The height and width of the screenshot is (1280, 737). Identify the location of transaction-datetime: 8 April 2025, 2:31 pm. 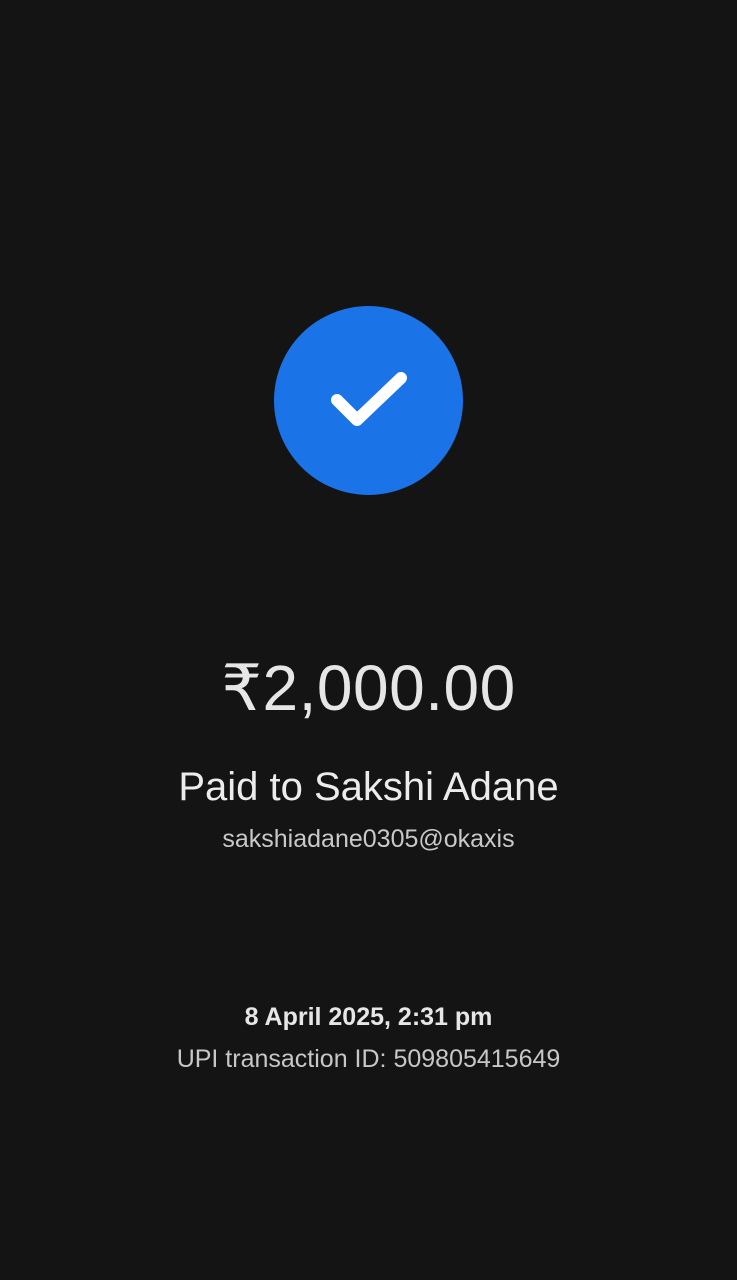
(368, 1017).